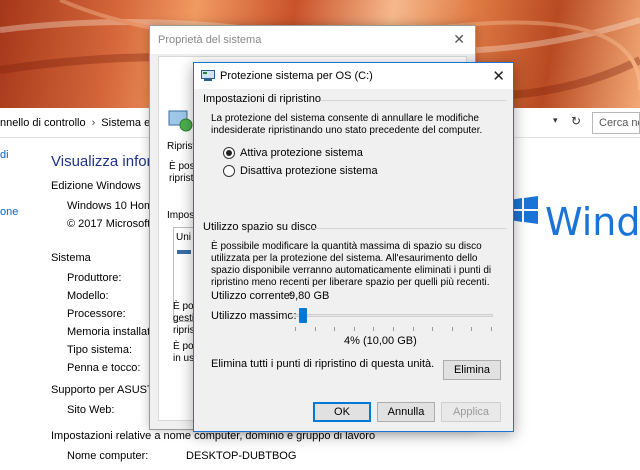 Image resolution: width=640 pixels, height=470 pixels. Describe the element at coordinates (100, 350) in the screenshot. I see `system-row: Tipo sistema:` at that location.